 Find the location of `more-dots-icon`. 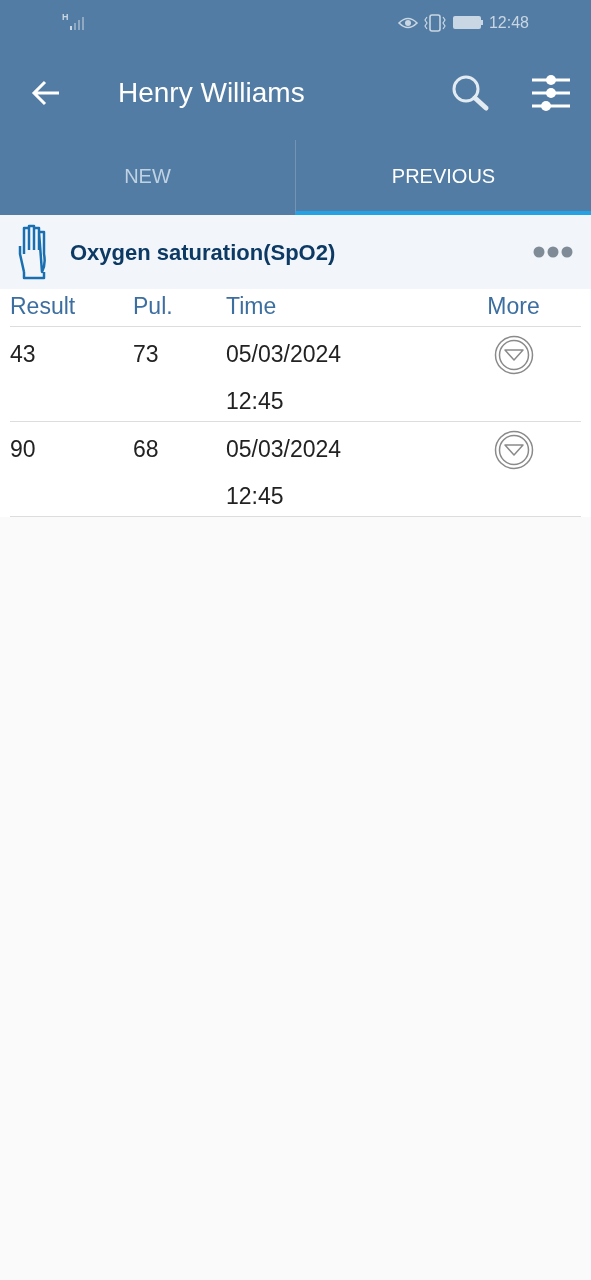

more-dots-icon is located at coordinates (553, 252).